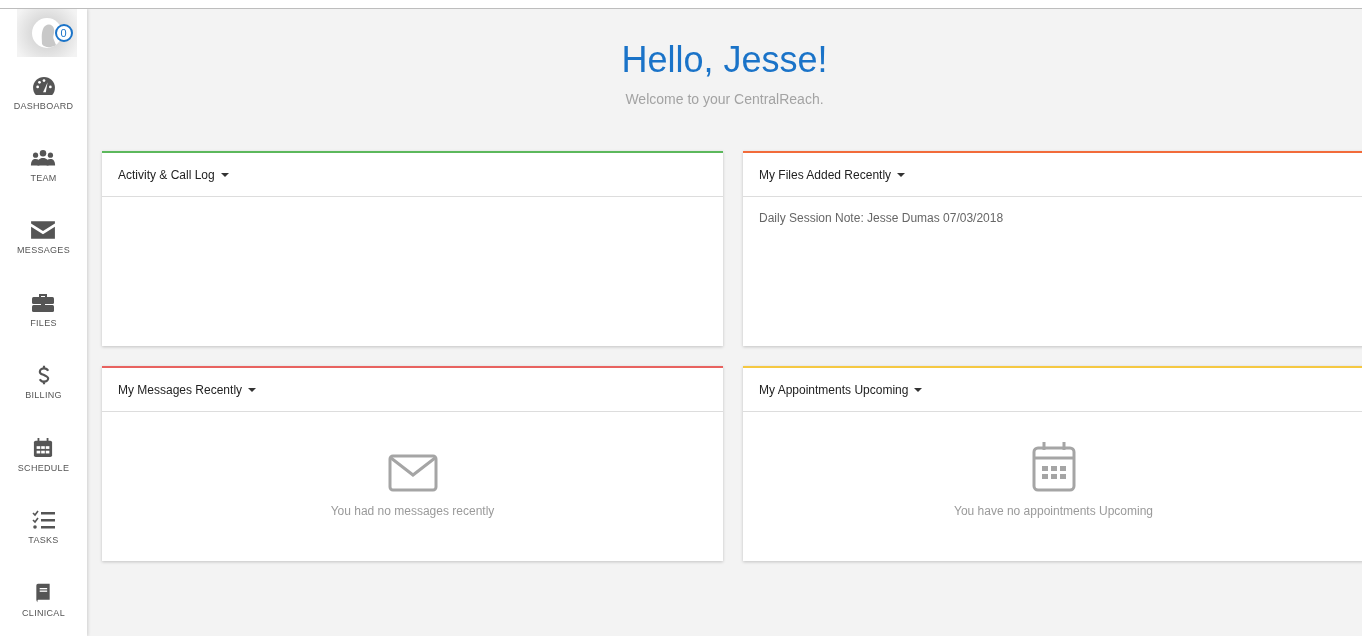 The width and height of the screenshot is (1362, 636). I want to click on calendar-icon, so click(1053, 467).